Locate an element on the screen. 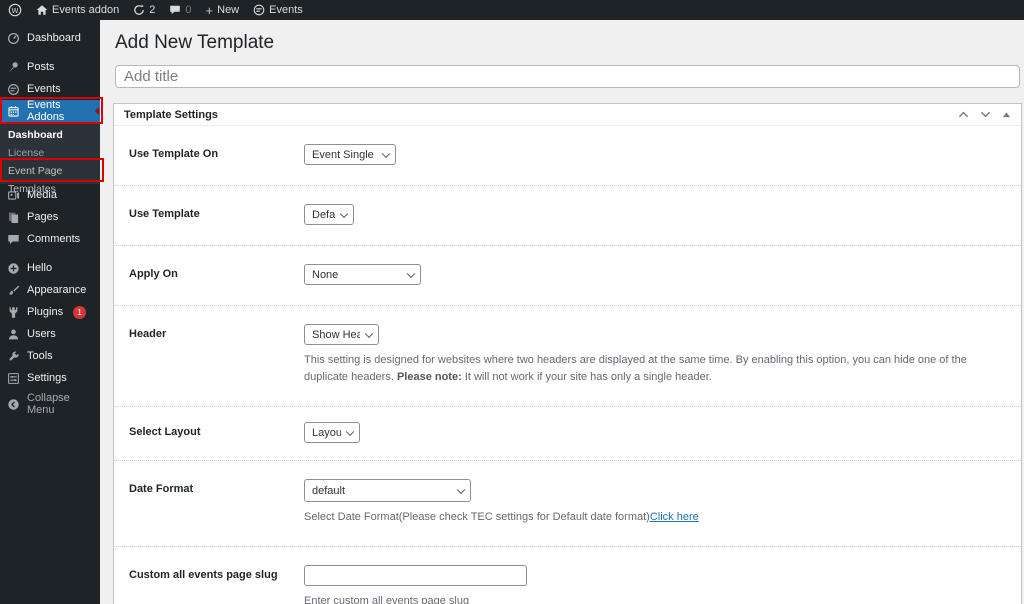 Image resolution: width=1024 pixels, height=604 pixels. metabox-actions is located at coordinates (984, 114).